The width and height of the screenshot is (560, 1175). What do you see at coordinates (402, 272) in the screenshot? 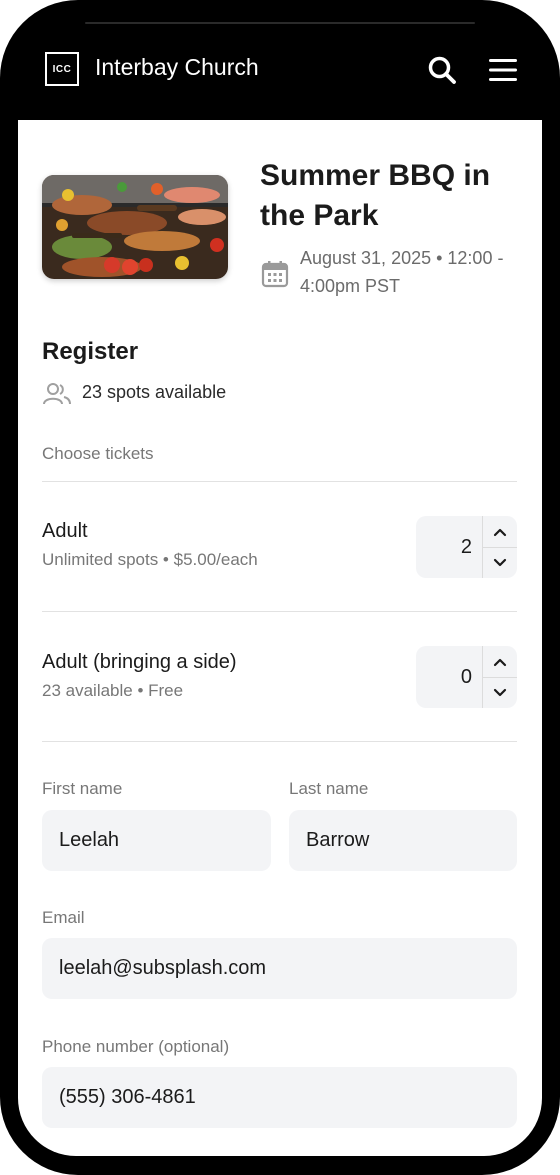
I see `event-date: August 31, 2025 • 12:00 - 4:00pm PST` at bounding box center [402, 272].